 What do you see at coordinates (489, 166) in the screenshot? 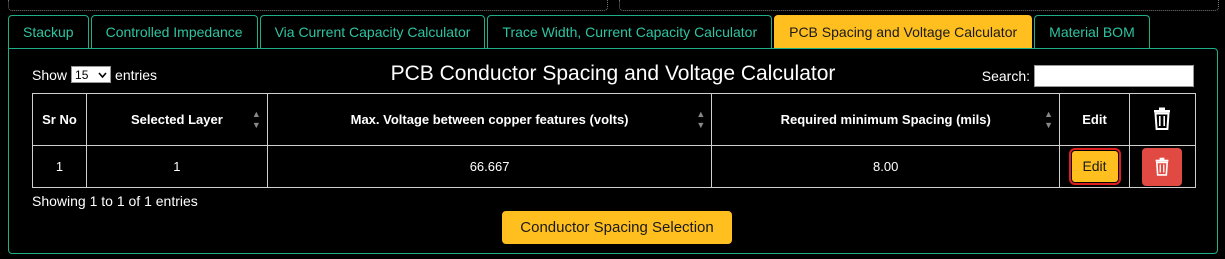
I see `cell-max-voltage: 66.667` at bounding box center [489, 166].